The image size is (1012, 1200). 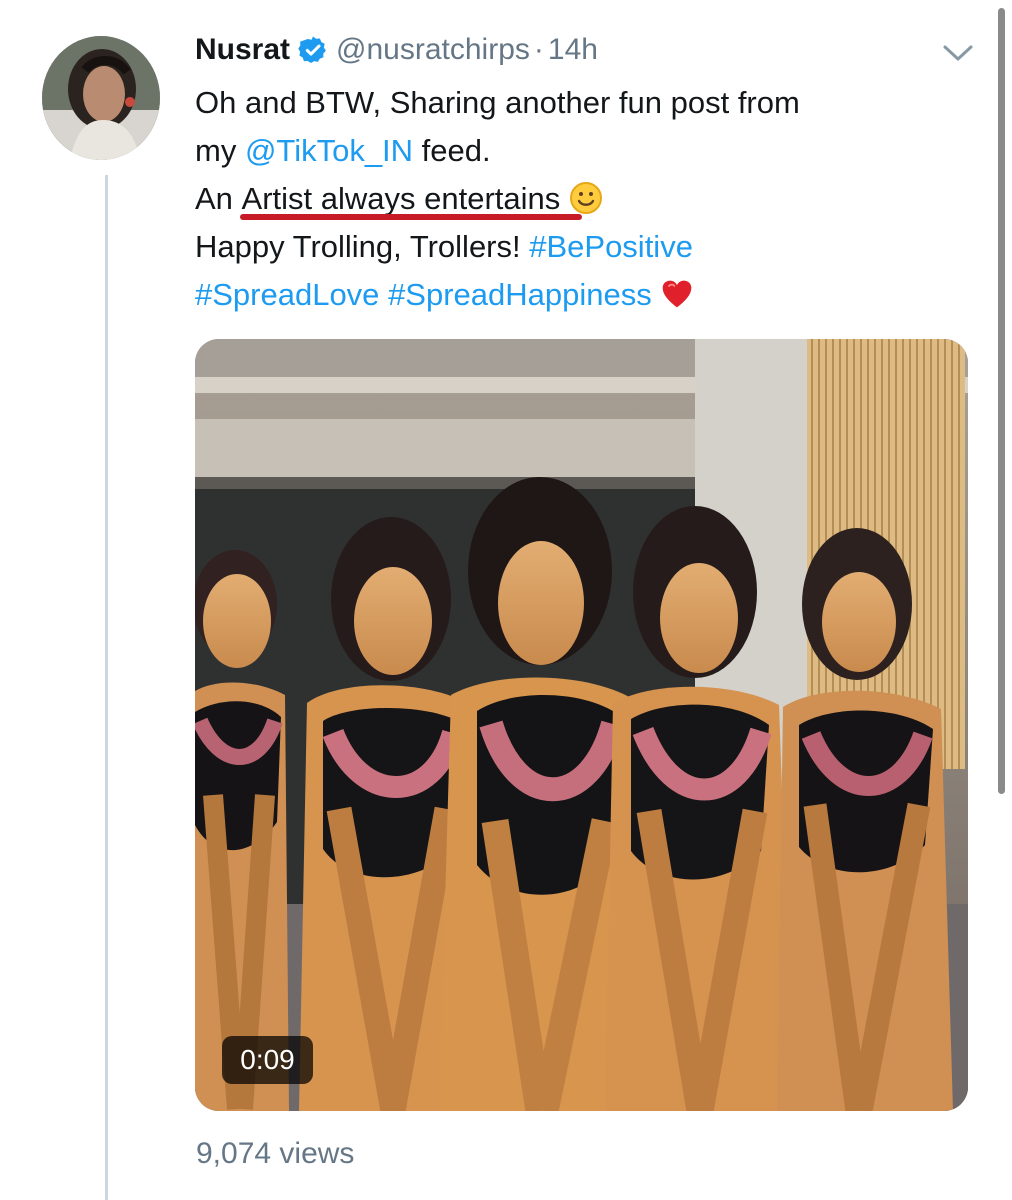 I want to click on page-scrollbar, so click(x=1001, y=600).